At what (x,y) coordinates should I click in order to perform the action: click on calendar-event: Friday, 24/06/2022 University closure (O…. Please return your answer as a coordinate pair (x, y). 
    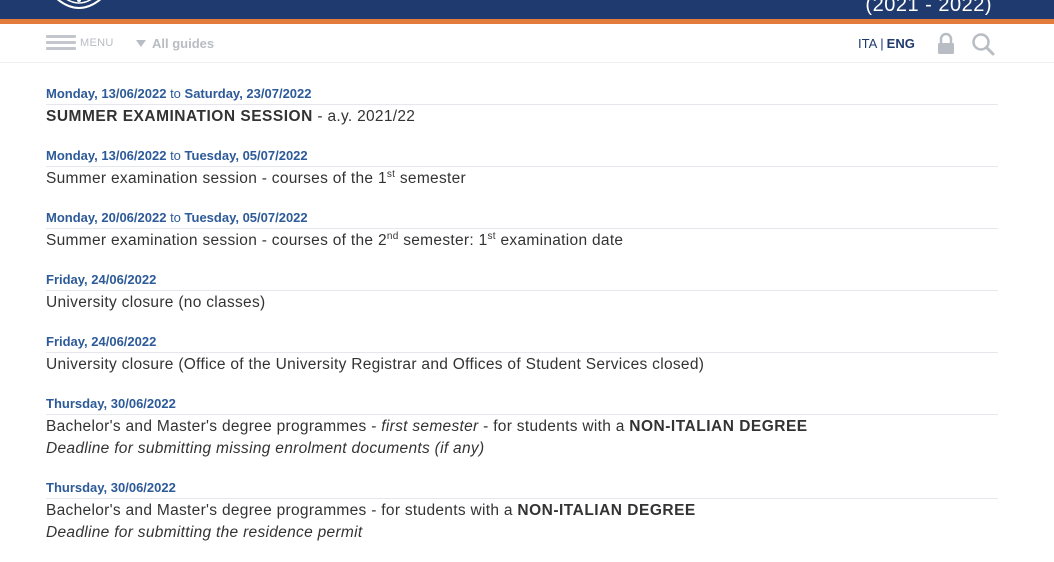
    Looking at the image, I should click on (522, 363).